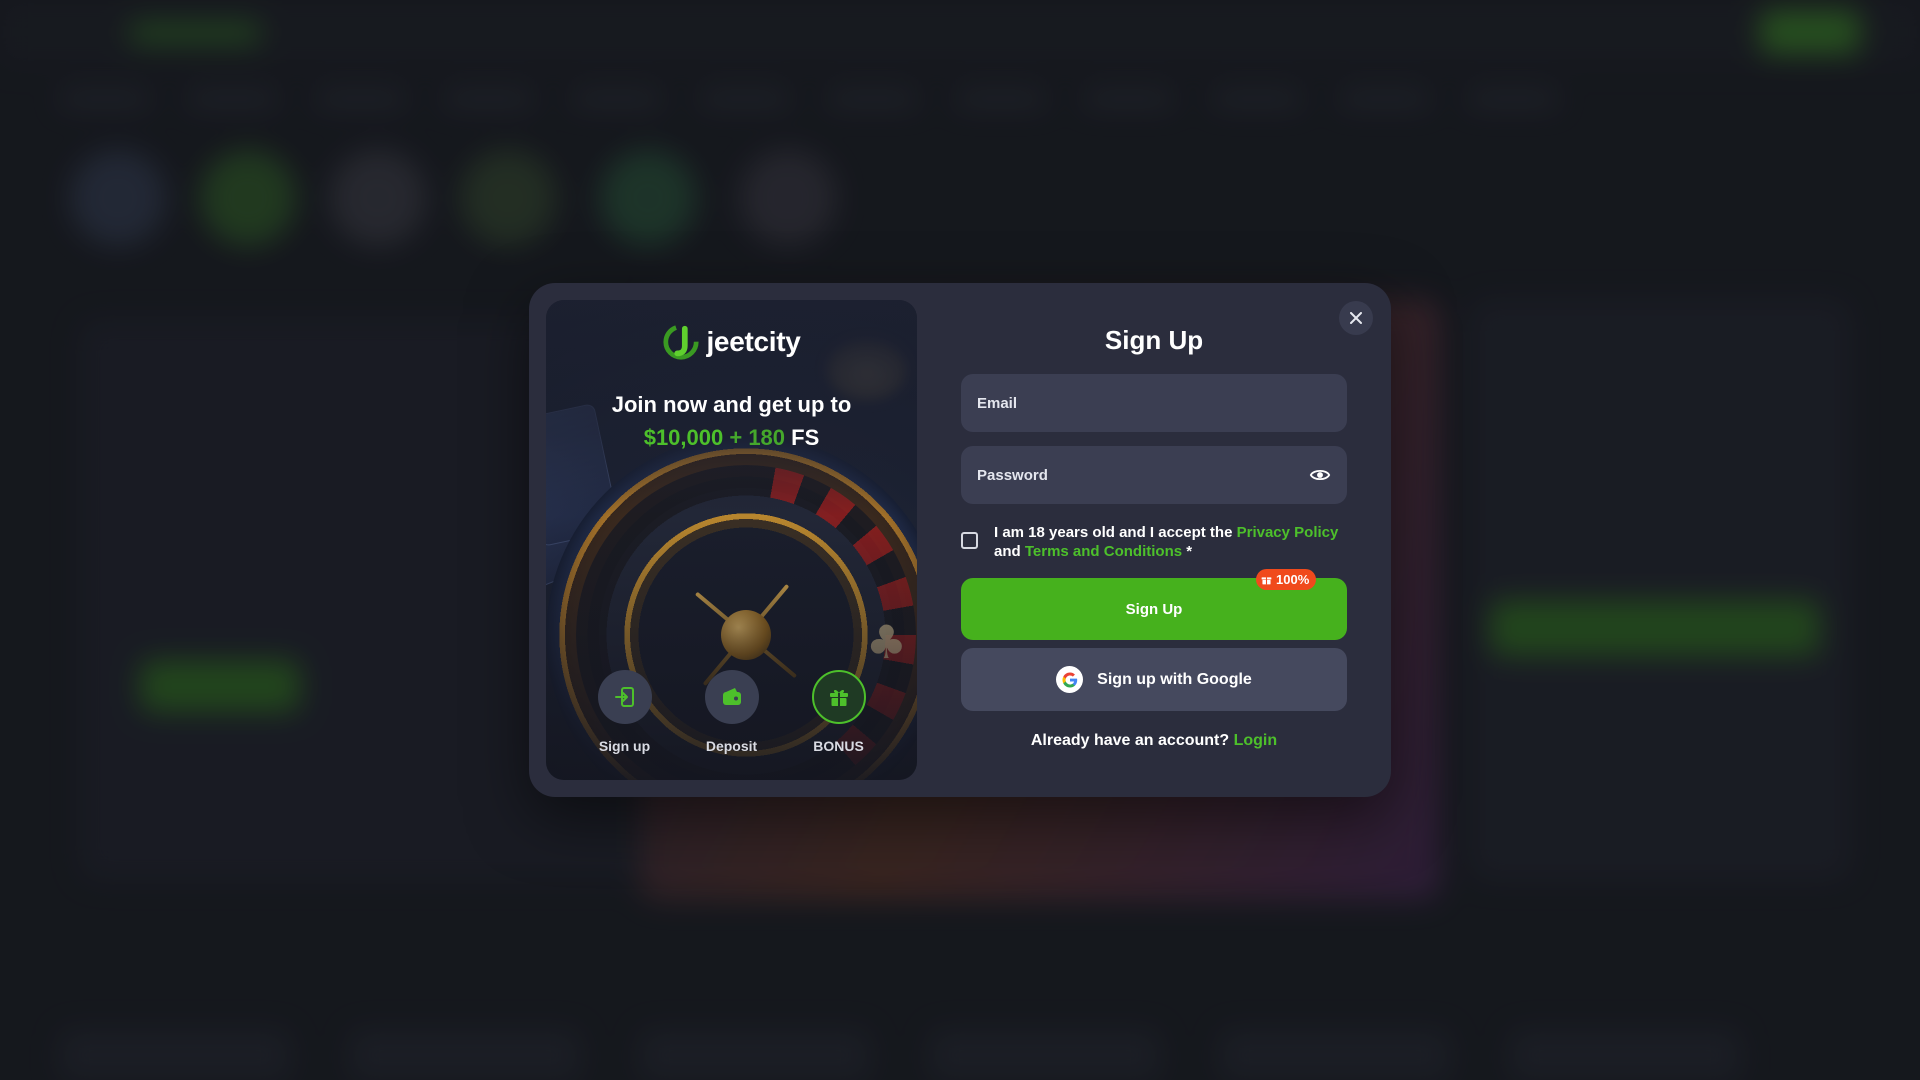  What do you see at coordinates (1070, 679) in the screenshot?
I see `google-icon` at bounding box center [1070, 679].